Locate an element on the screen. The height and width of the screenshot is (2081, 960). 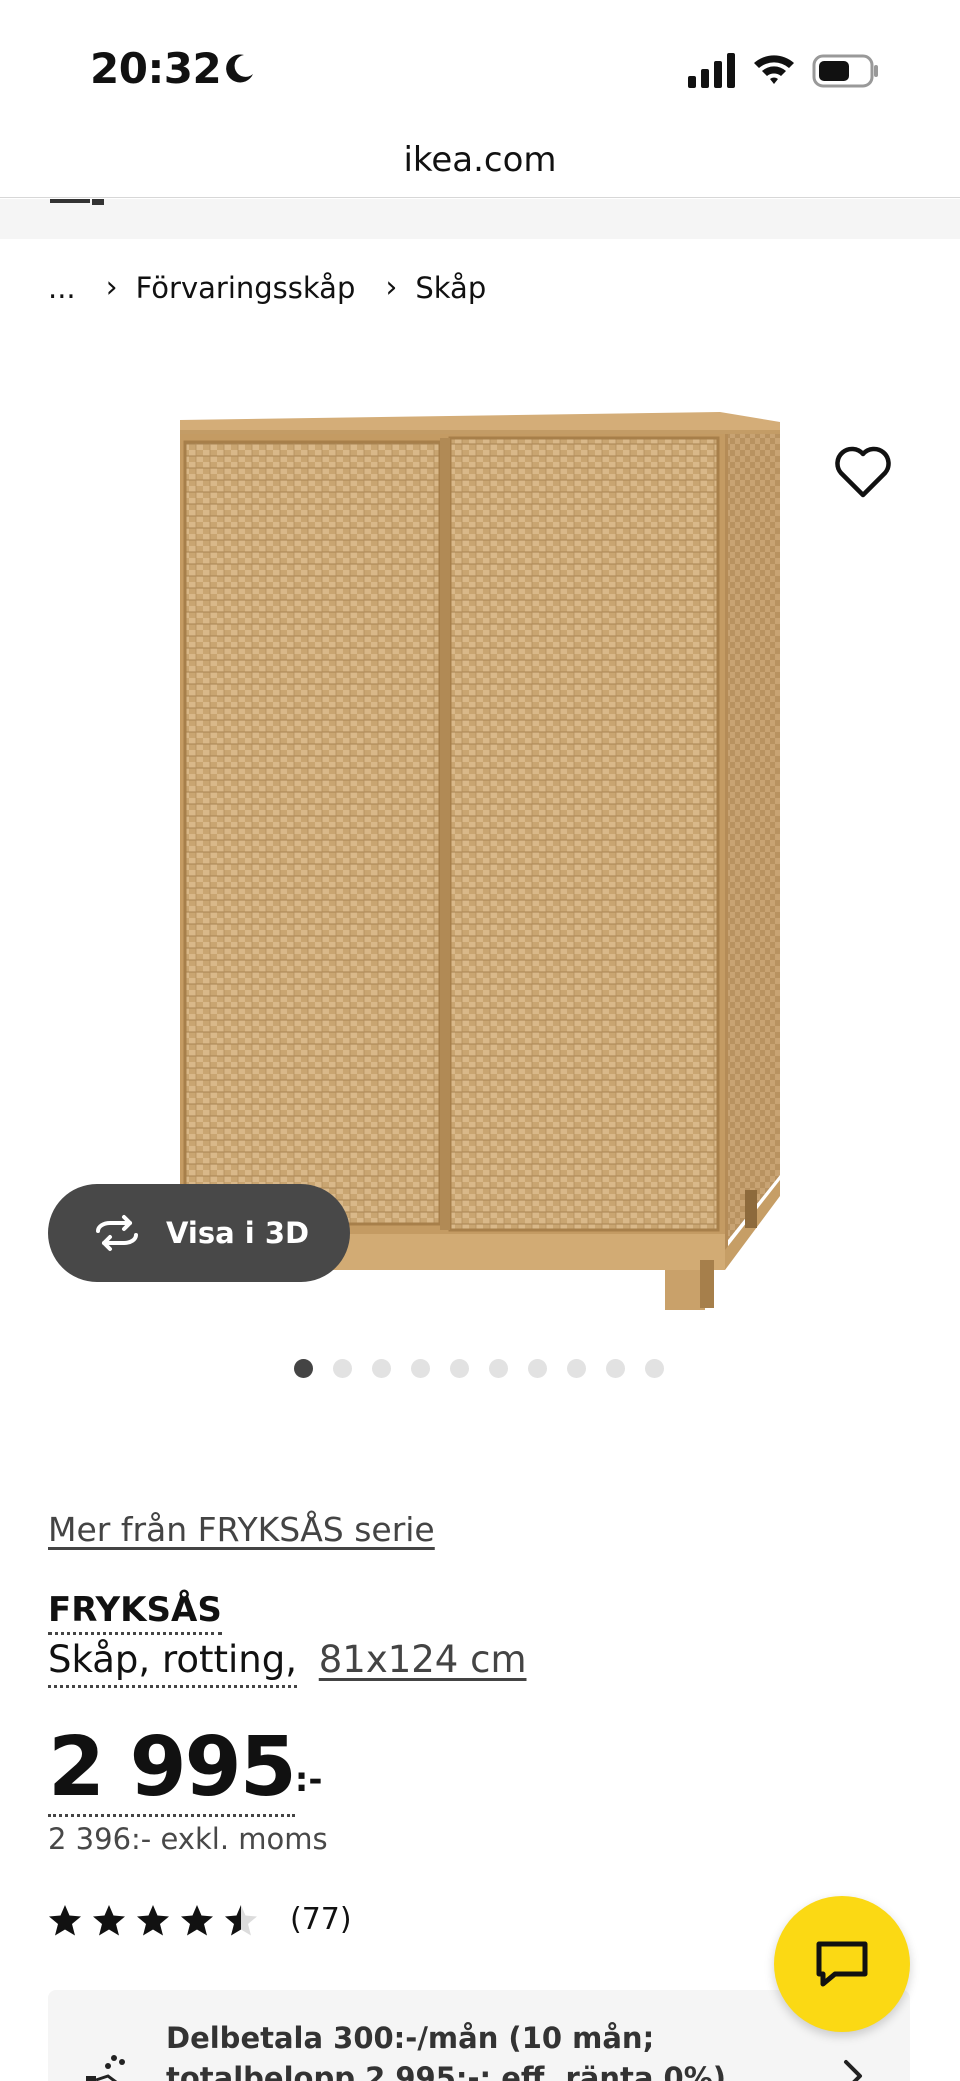
status-bar: 20:32 is located at coordinates (480, 65).